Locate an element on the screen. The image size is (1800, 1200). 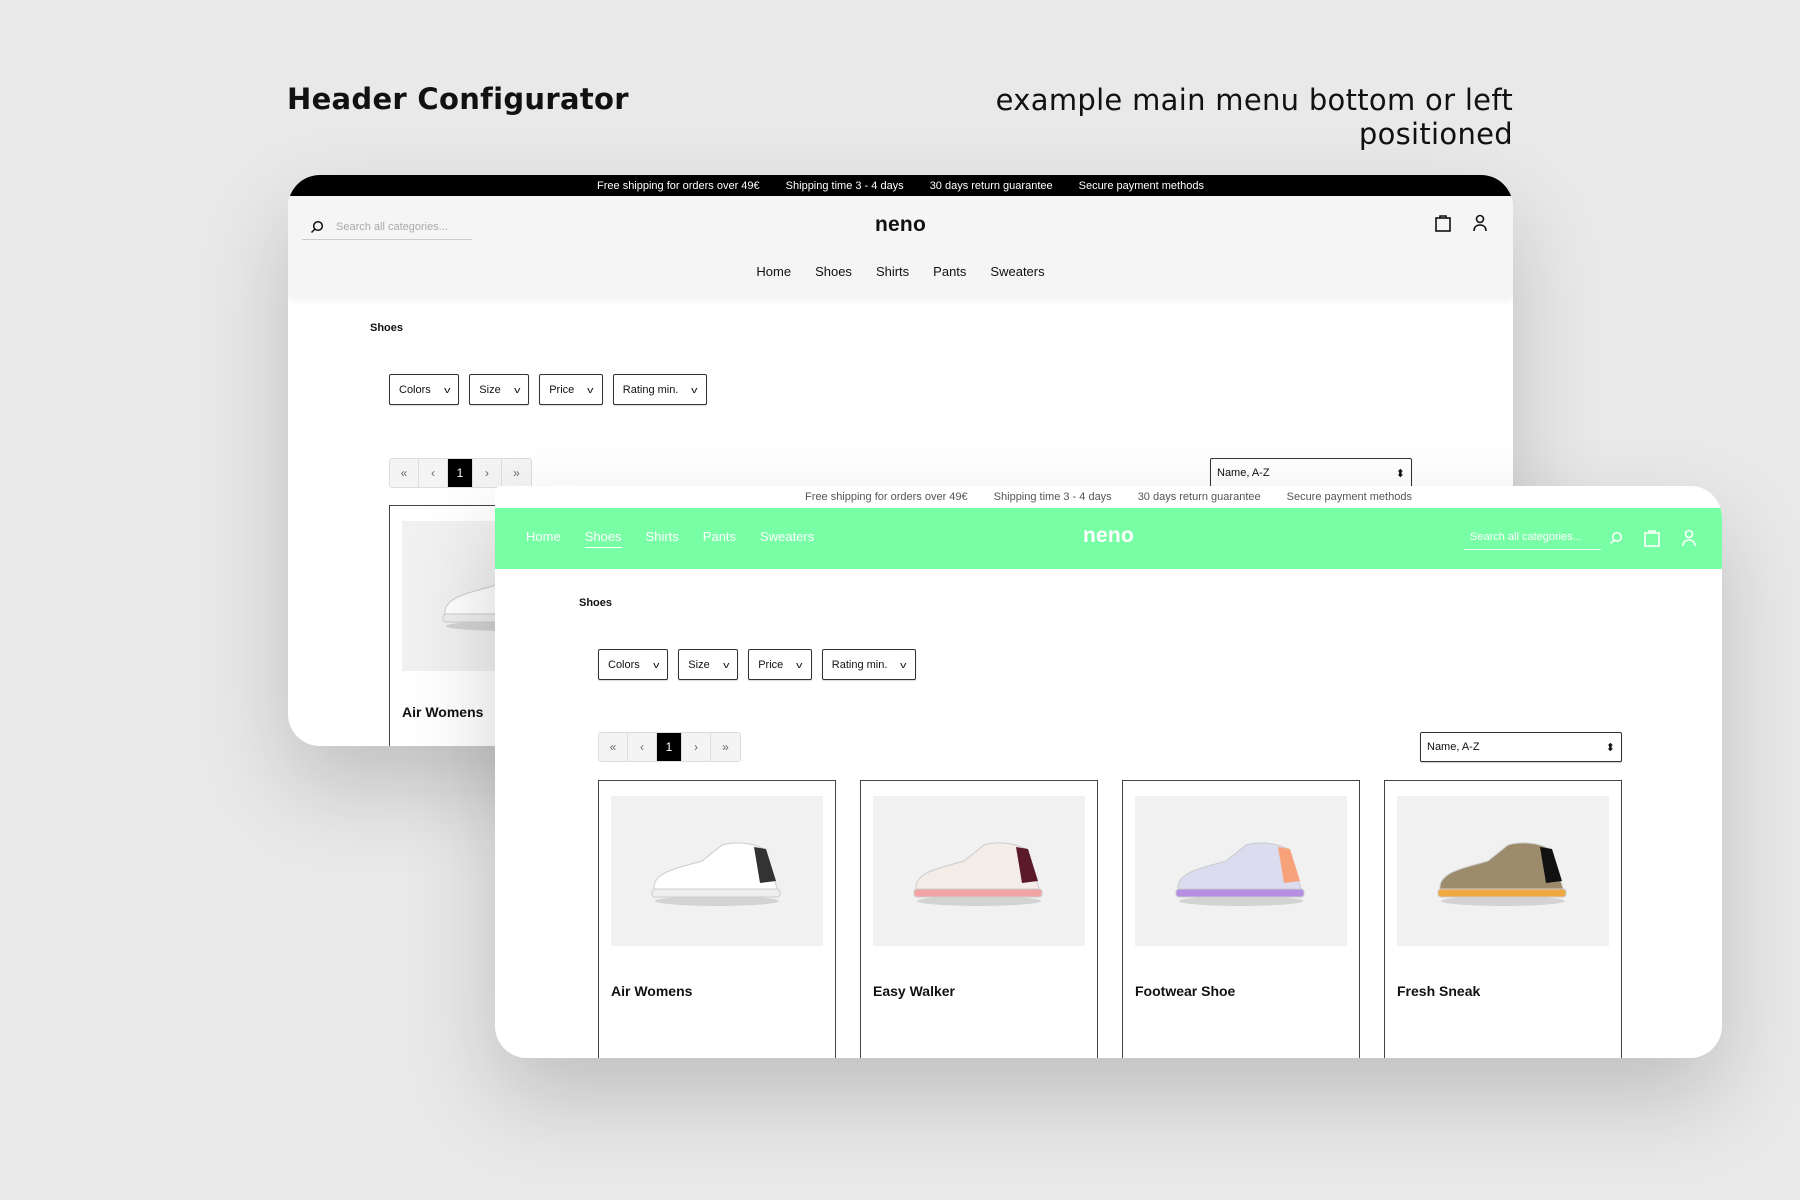
nav-item-shirts: Shirts is located at coordinates (892, 271).